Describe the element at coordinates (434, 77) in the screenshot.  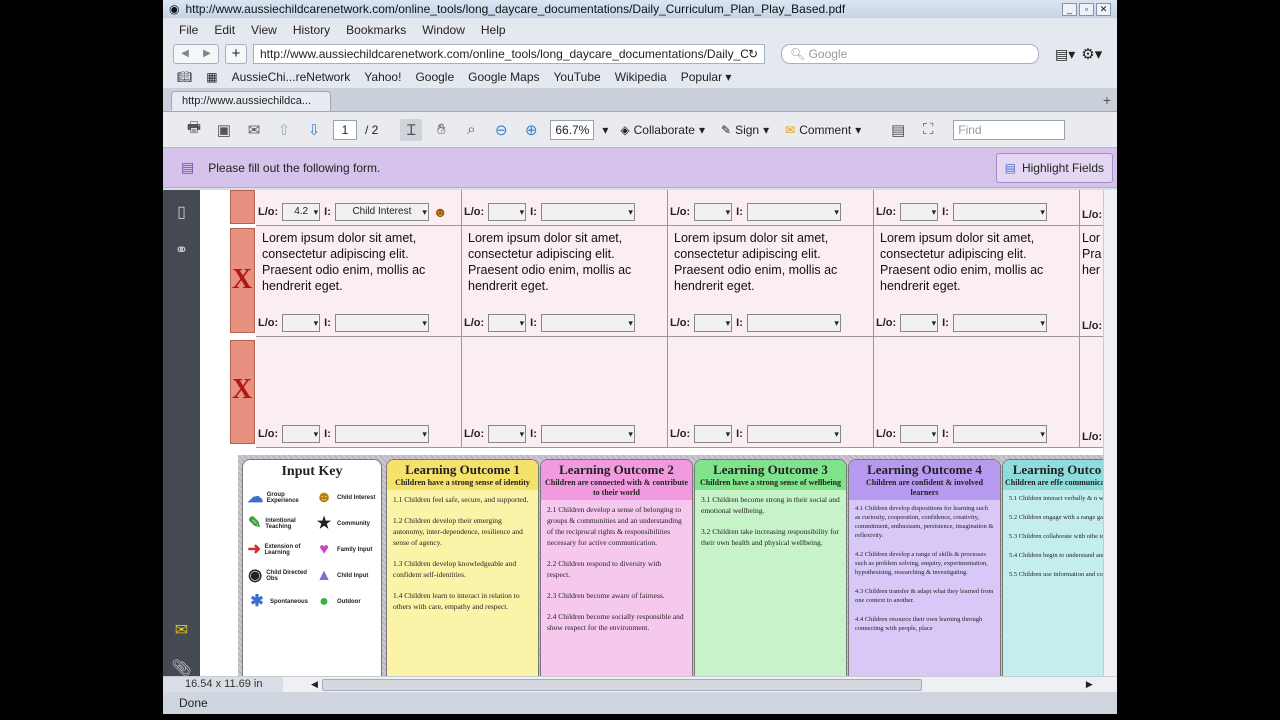
I see `bookmark-google: Google` at that location.